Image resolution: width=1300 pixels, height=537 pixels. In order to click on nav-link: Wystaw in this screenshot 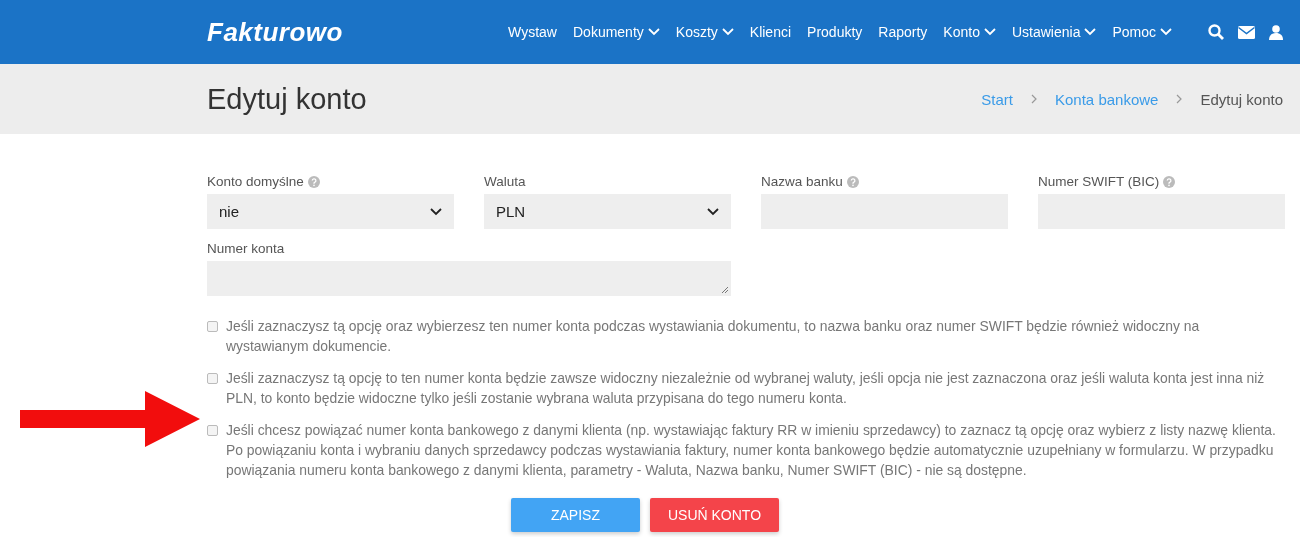, I will do `click(532, 32)`.